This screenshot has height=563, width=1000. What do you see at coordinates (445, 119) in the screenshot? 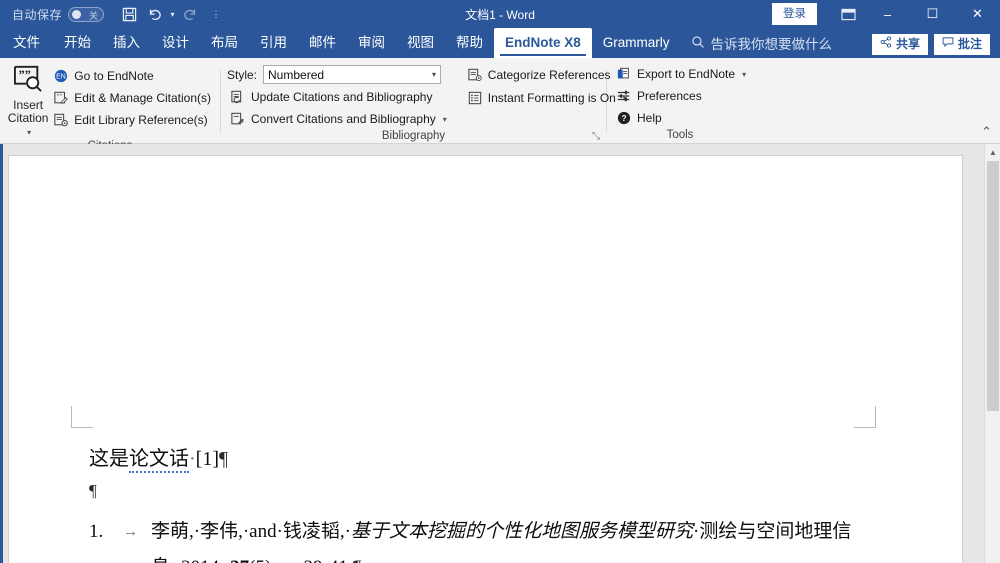
I see `convert-citations-caret: ▾` at bounding box center [445, 119].